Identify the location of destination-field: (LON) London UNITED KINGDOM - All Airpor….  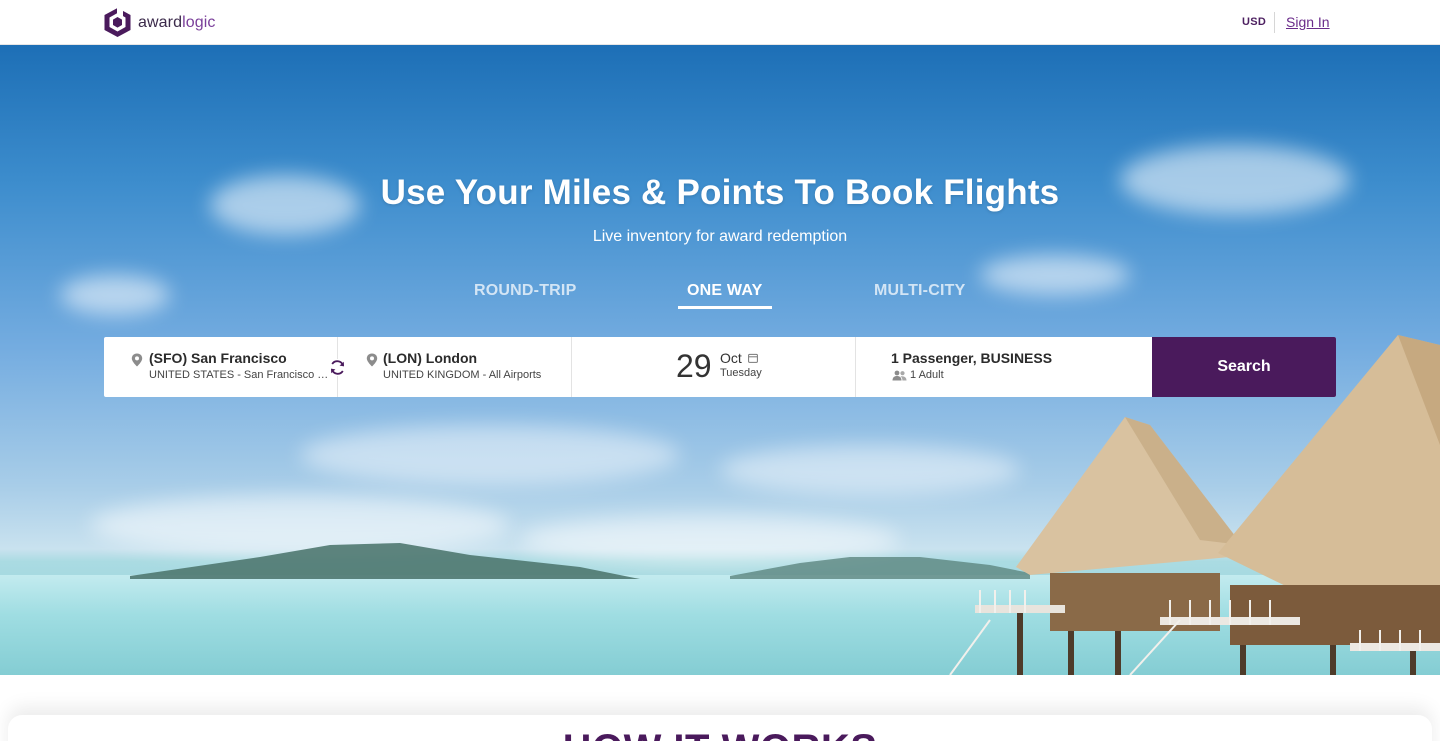
(455, 367).